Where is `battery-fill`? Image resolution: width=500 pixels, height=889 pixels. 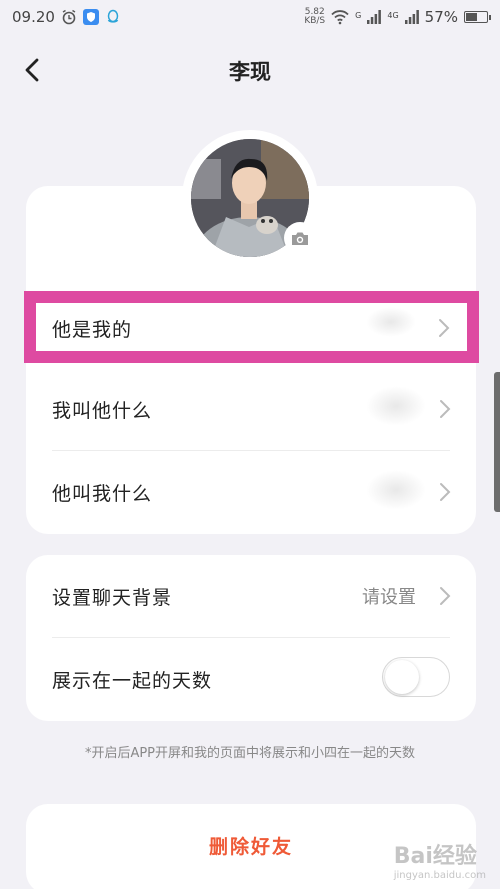
battery-fill is located at coordinates (471, 17).